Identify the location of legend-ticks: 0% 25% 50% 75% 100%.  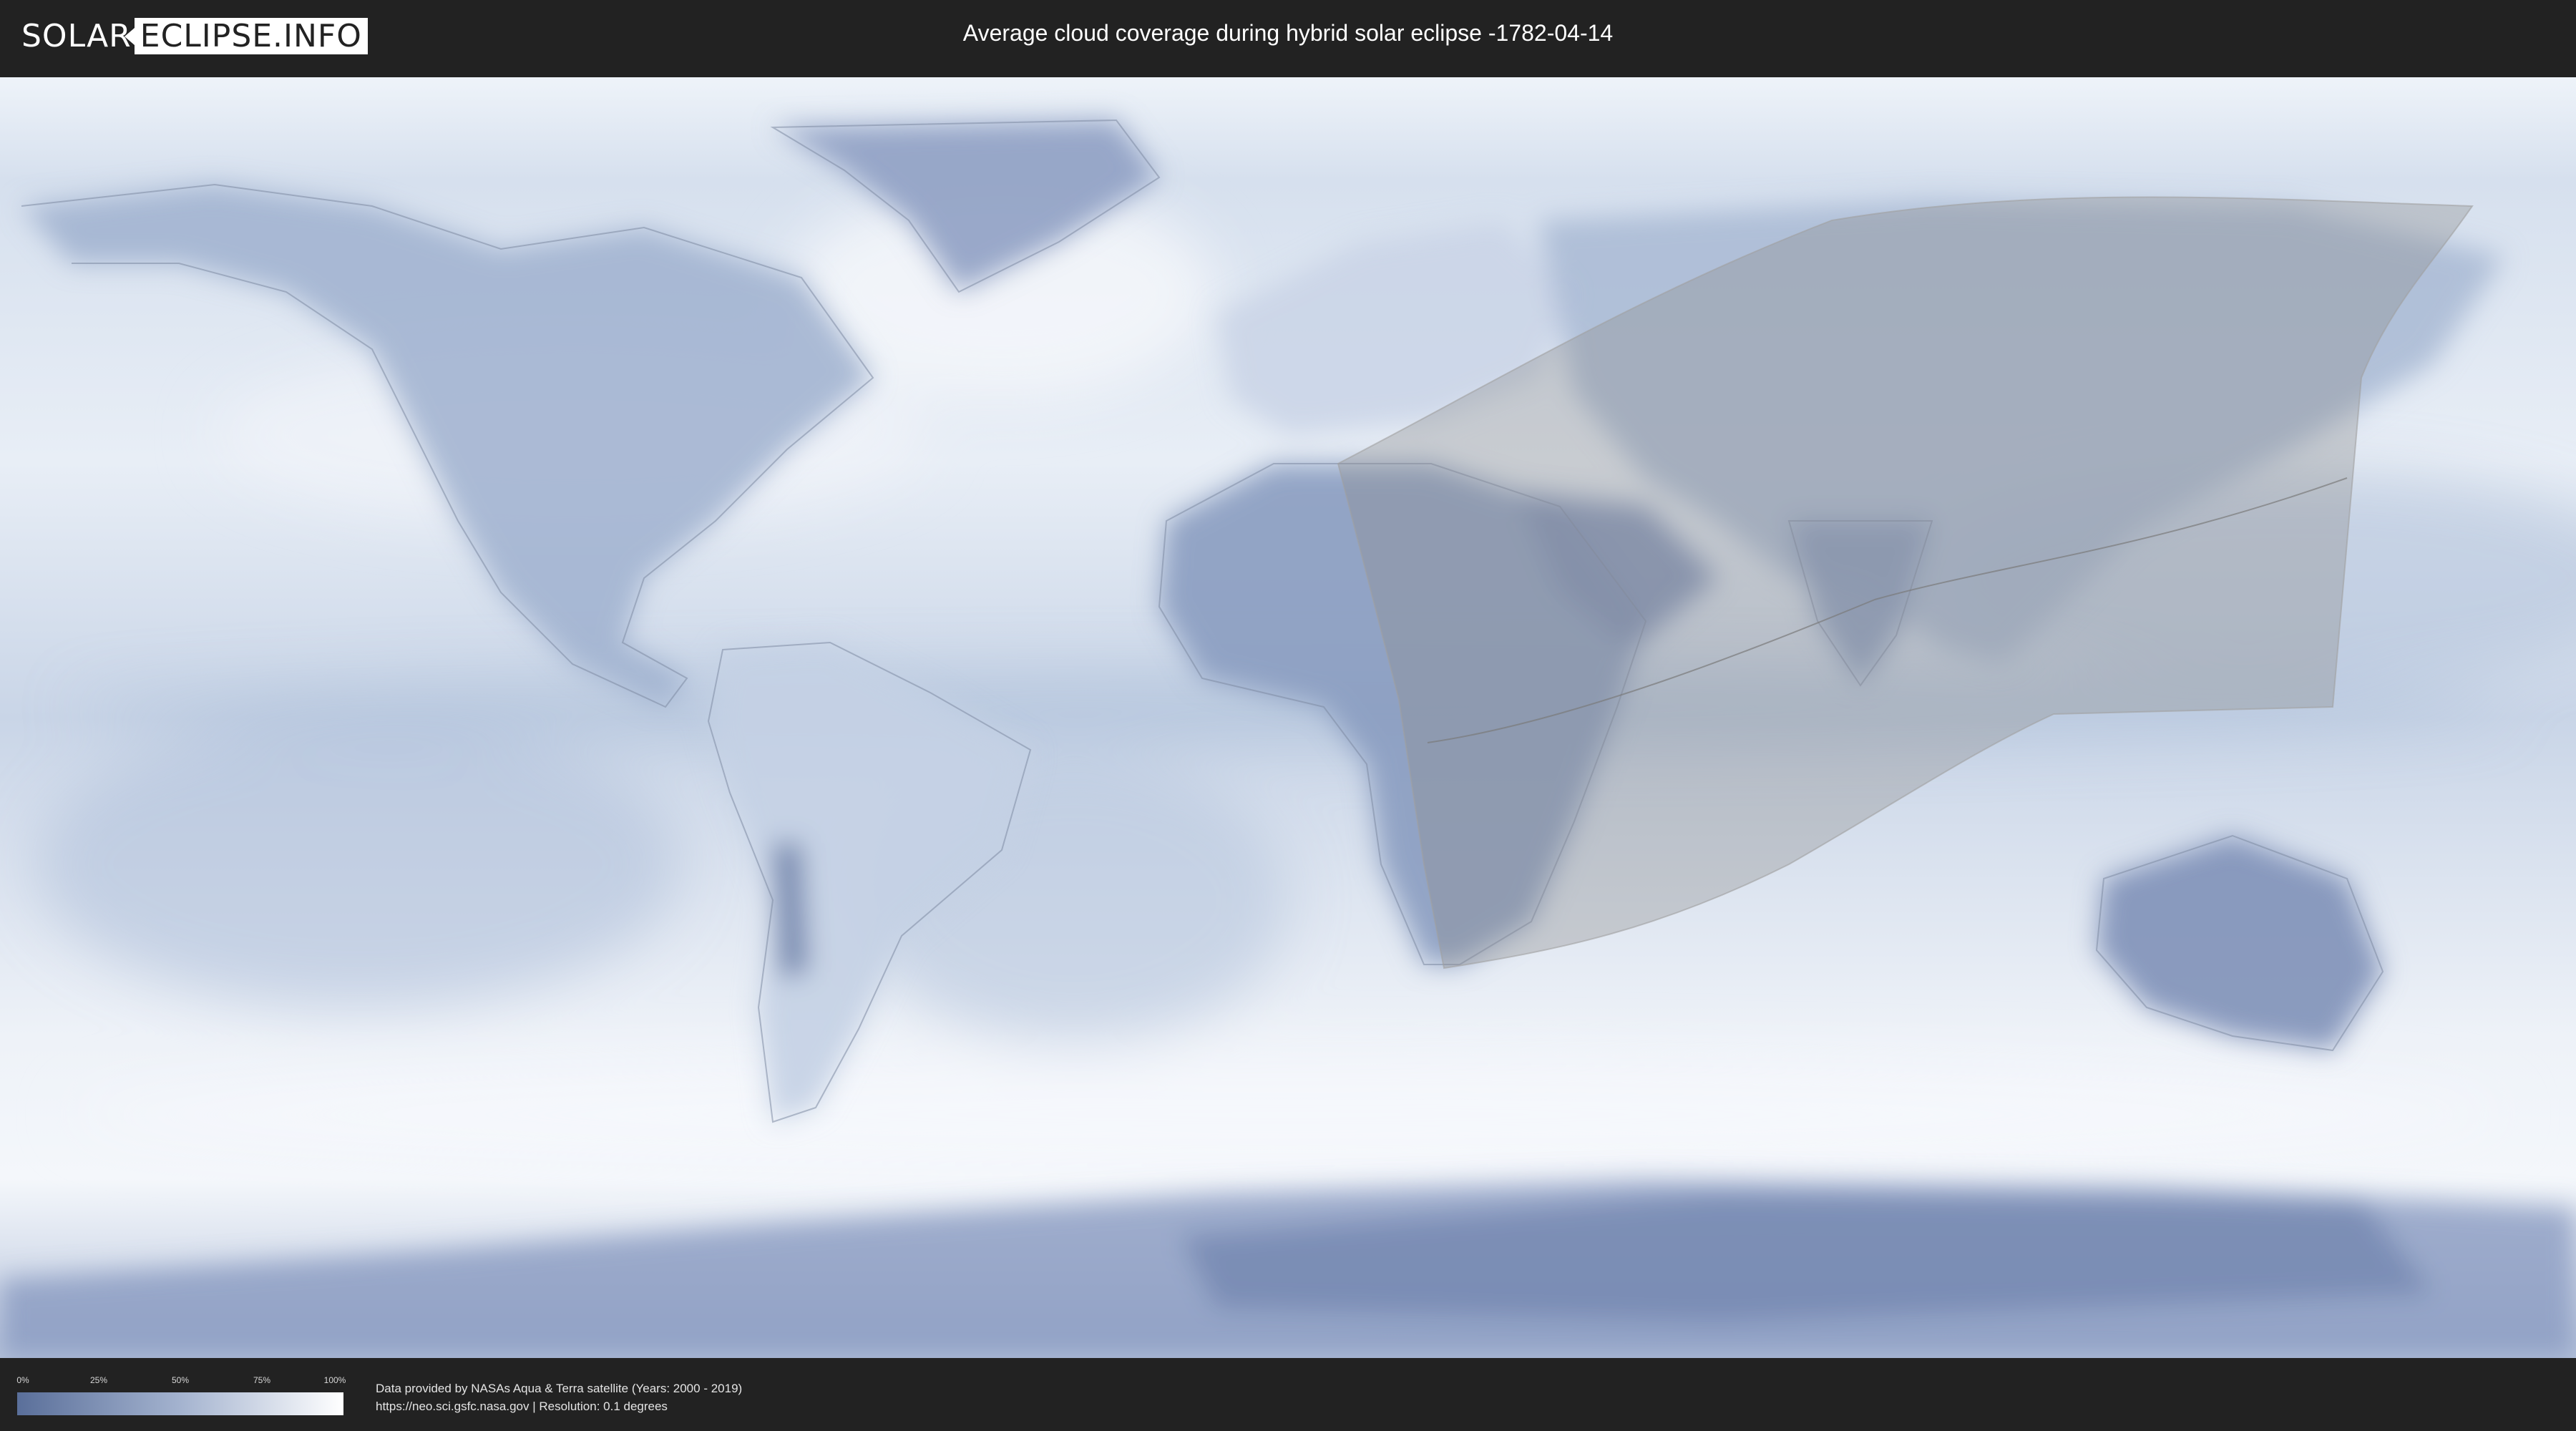
(181, 1381).